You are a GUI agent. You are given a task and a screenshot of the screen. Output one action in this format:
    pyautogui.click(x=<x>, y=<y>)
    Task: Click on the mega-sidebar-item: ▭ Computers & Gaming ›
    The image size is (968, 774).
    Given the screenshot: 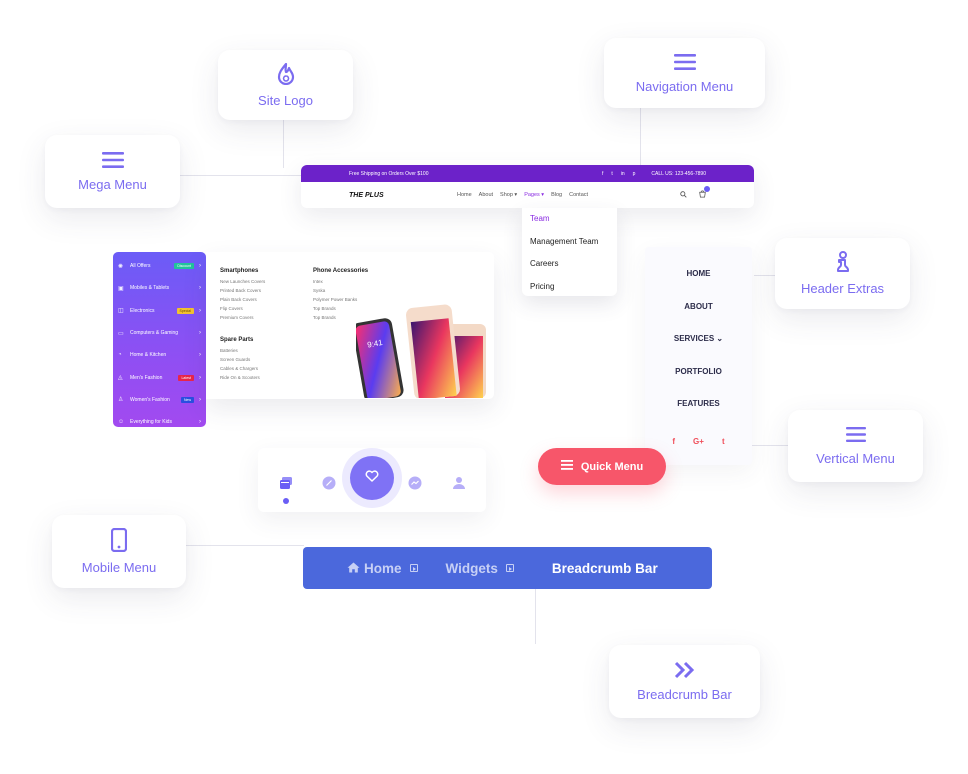 What is the action you would take?
    pyautogui.click(x=159, y=333)
    